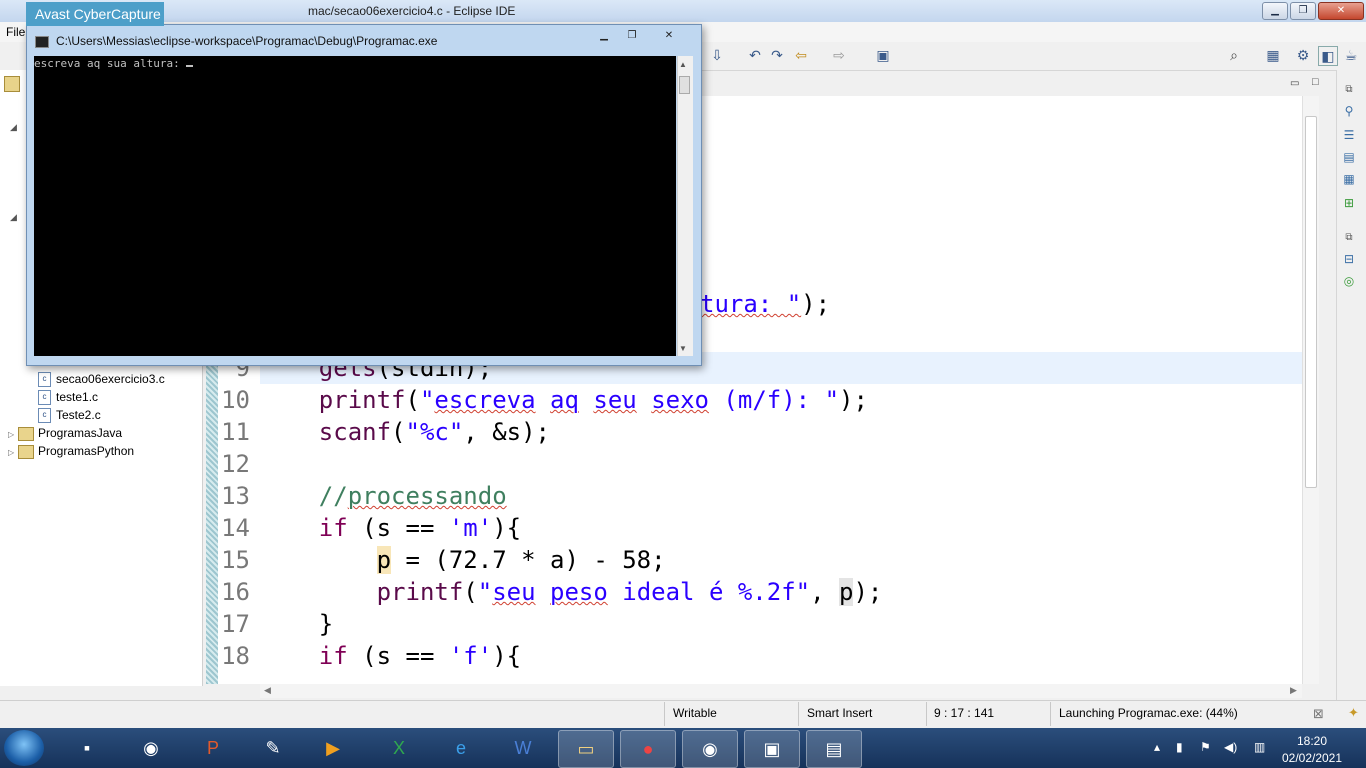 The height and width of the screenshot is (768, 1366). I want to click on remote-desktop-taskbar-icon: ▣, so click(772, 749).